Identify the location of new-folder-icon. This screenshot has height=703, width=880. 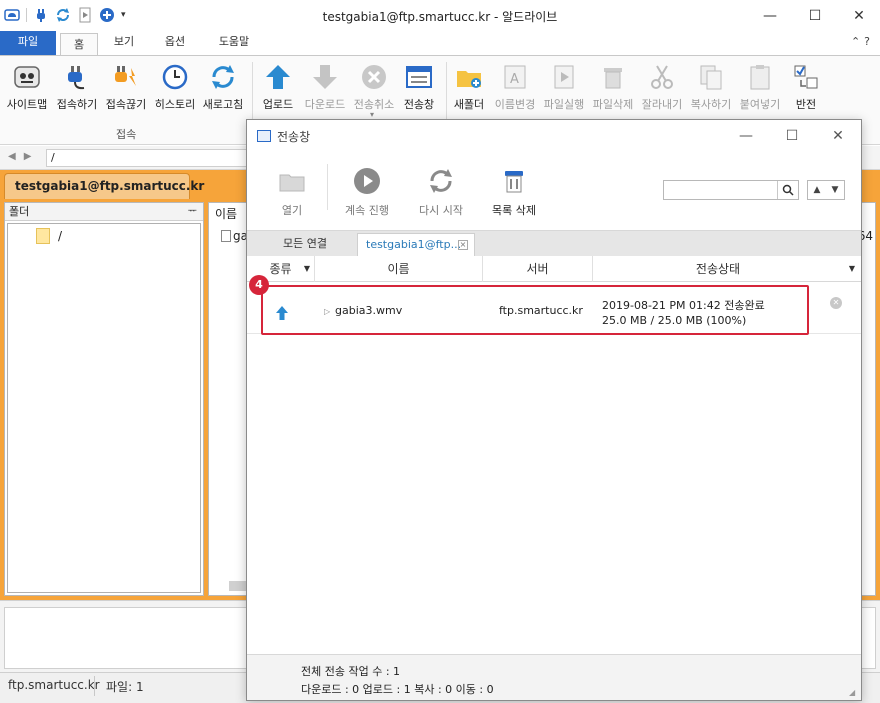
(469, 79).